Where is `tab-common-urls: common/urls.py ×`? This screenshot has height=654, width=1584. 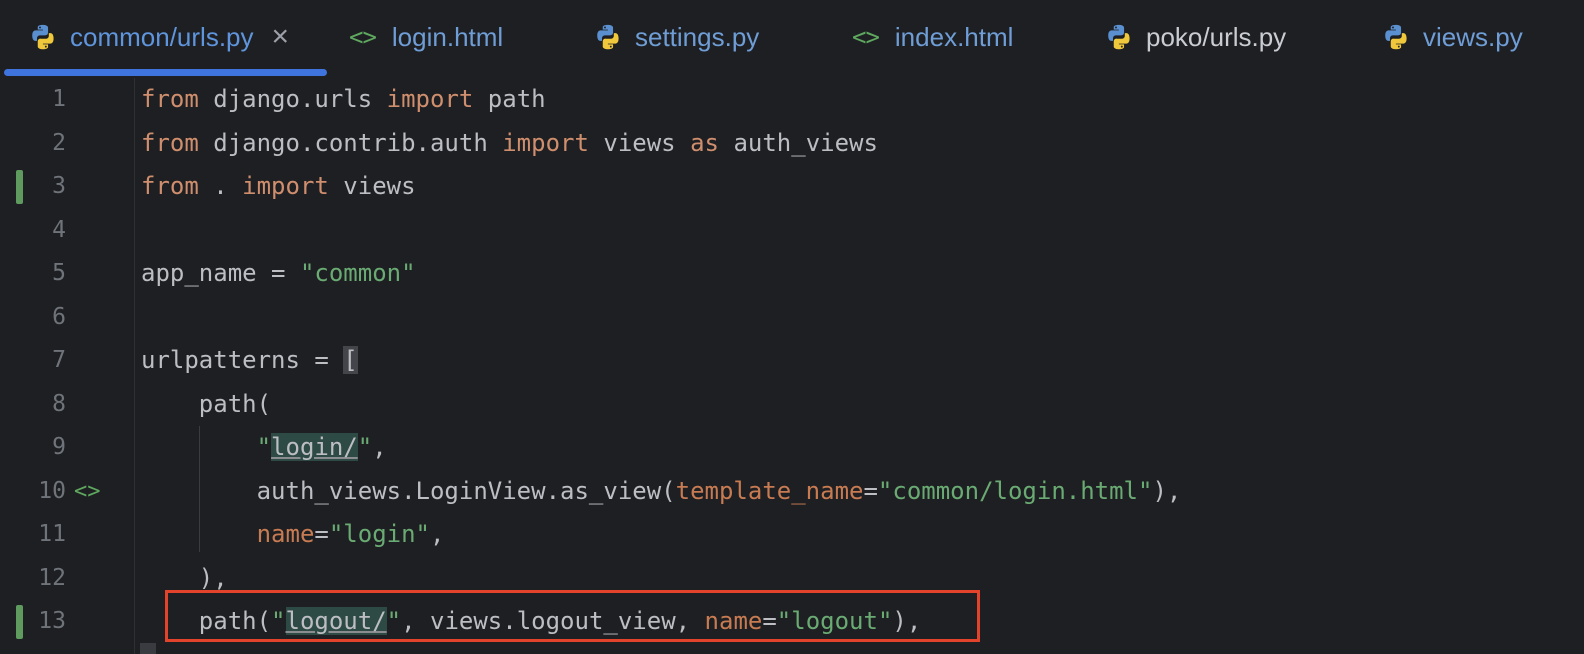
tab-common-urls: common/urls.py × is located at coordinates (158, 37).